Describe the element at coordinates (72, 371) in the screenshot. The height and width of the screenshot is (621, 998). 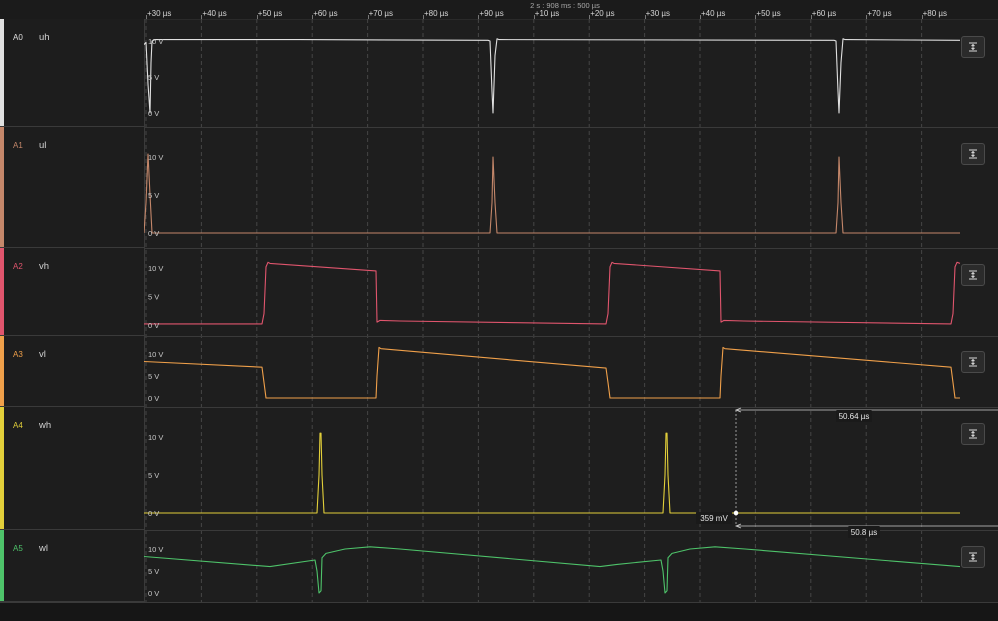
I see `channel-row-vl: A3 vl` at that location.